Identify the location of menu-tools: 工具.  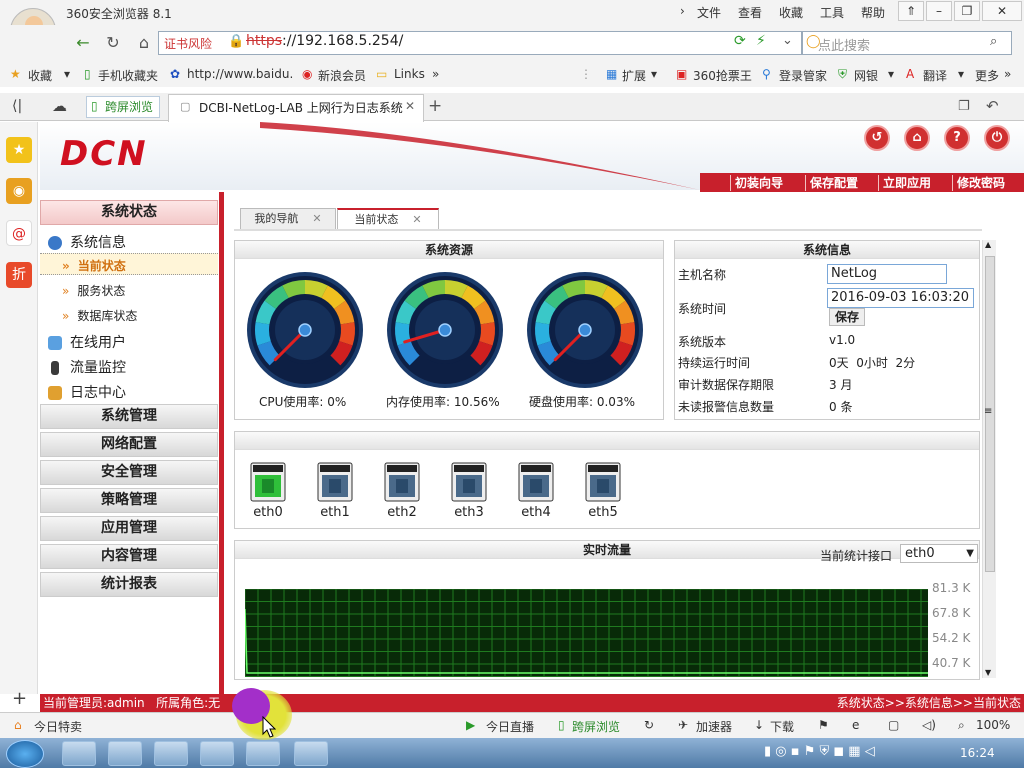
(832, 12).